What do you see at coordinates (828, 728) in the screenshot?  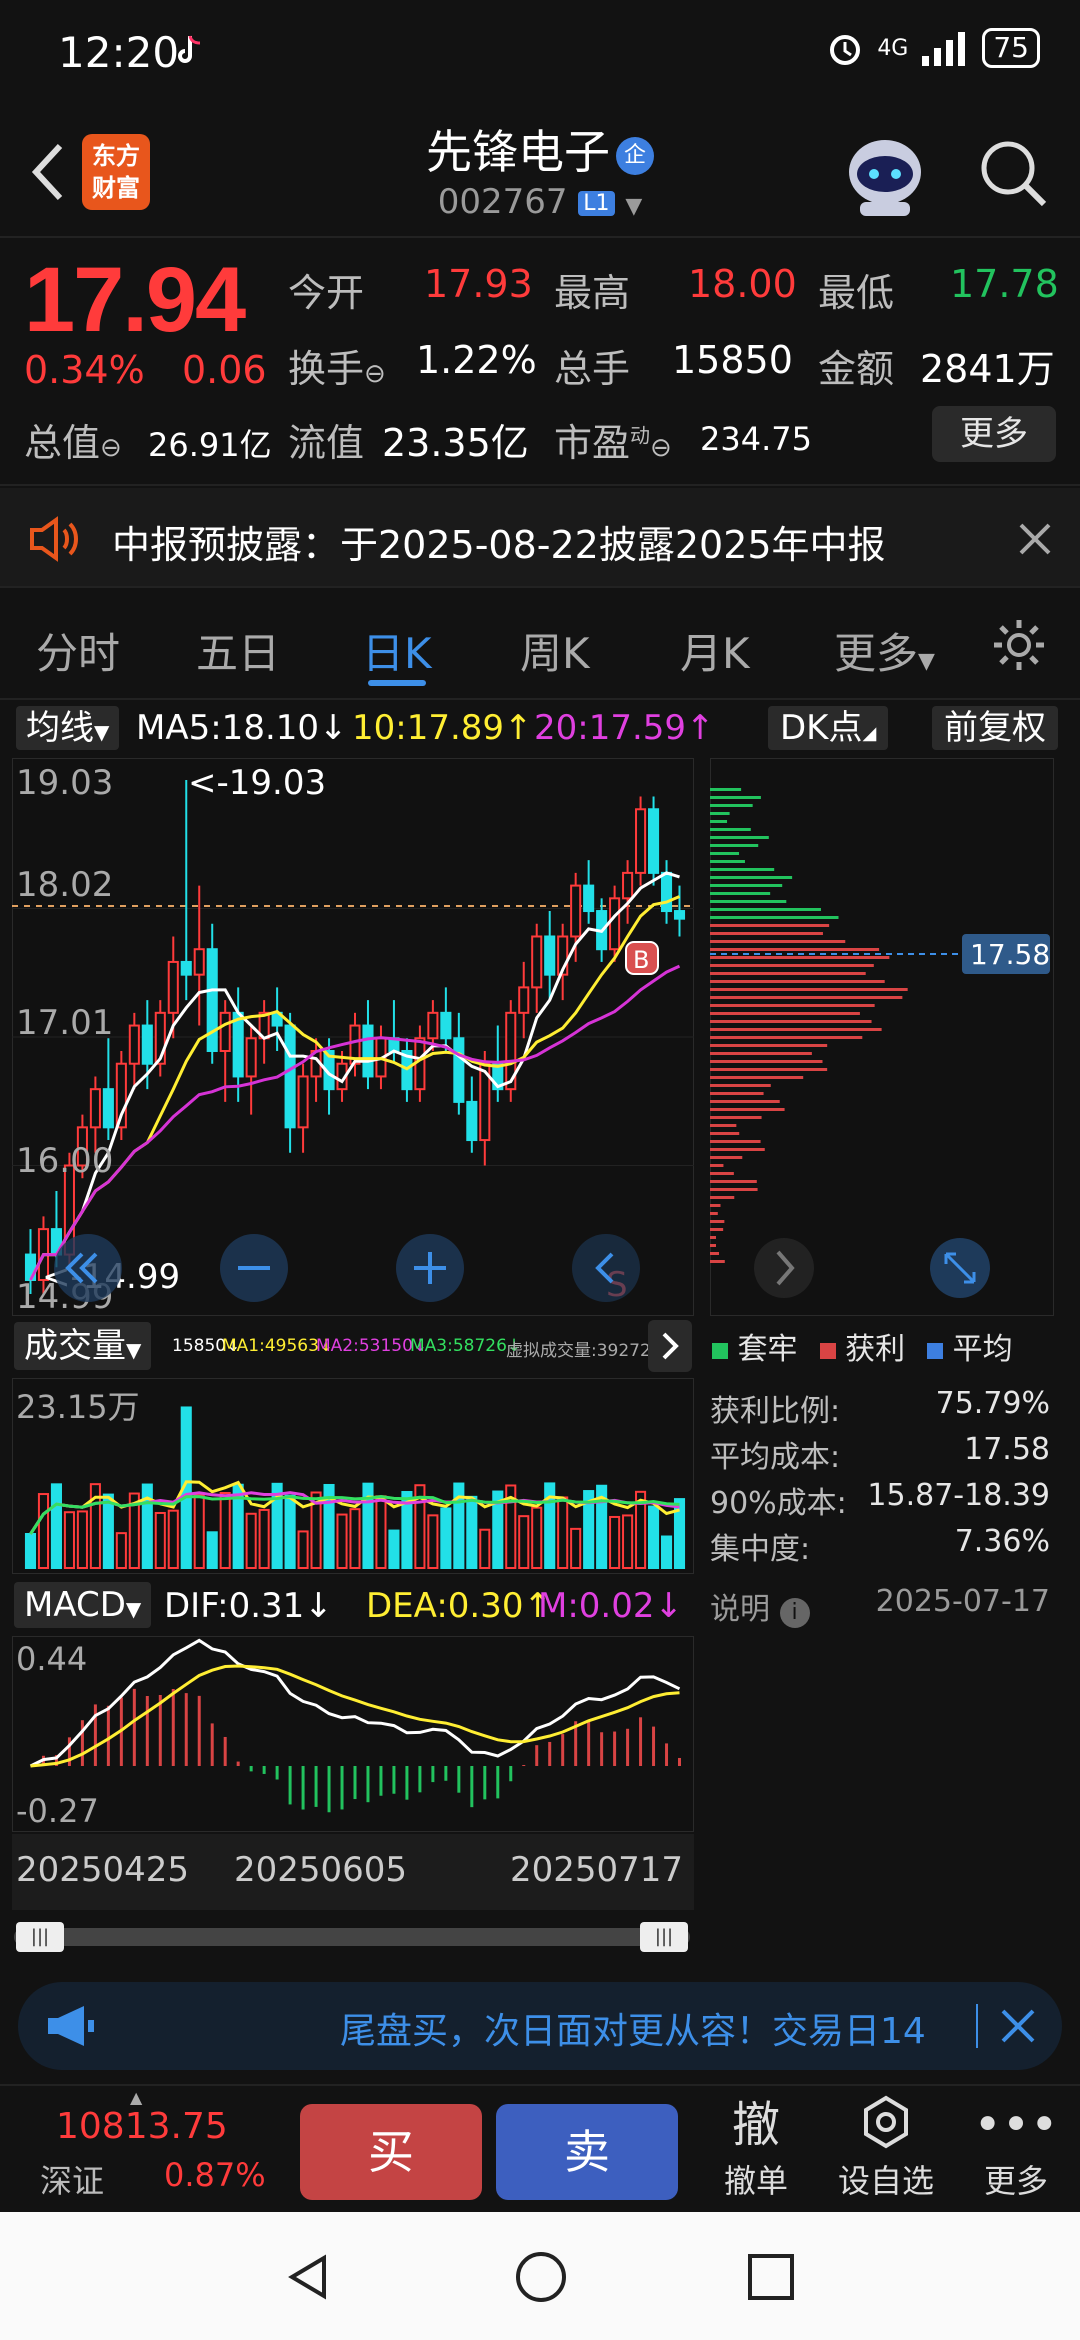 I see `dk-point-button: DK点◢` at bounding box center [828, 728].